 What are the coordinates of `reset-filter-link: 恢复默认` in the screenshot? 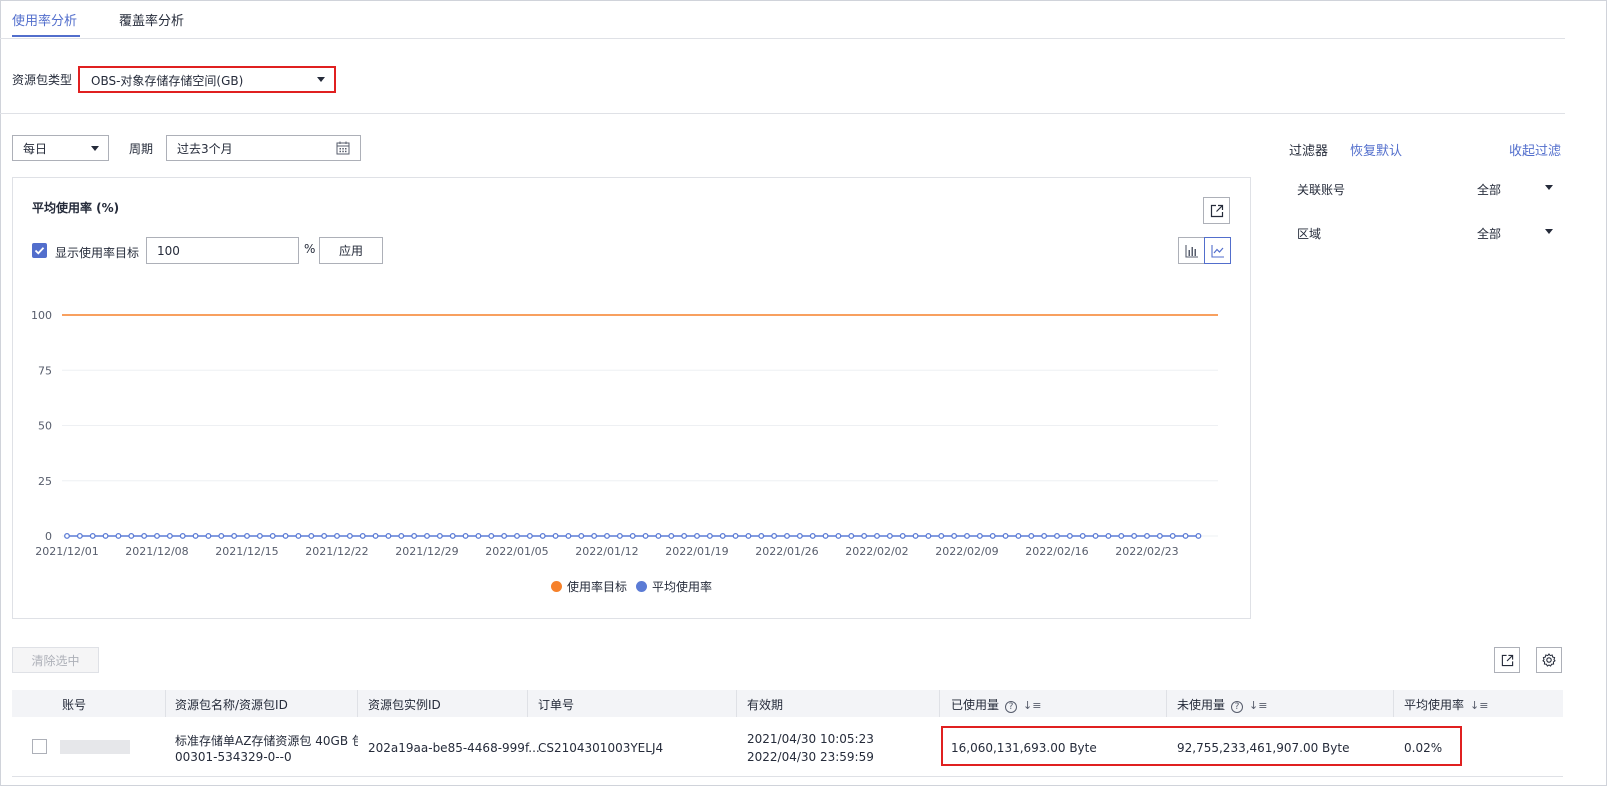 It's located at (1376, 149).